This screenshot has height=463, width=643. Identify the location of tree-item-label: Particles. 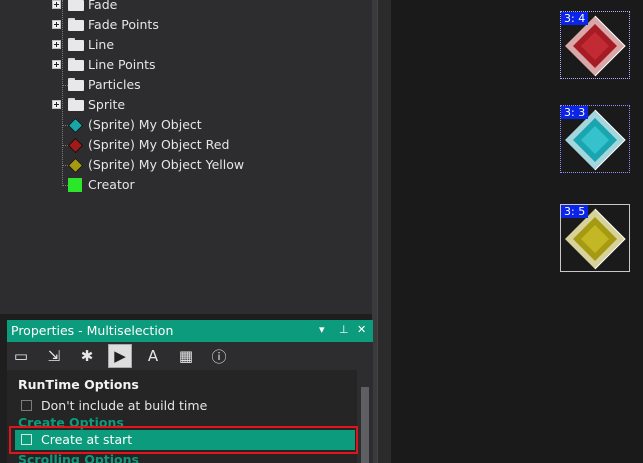
(114, 84).